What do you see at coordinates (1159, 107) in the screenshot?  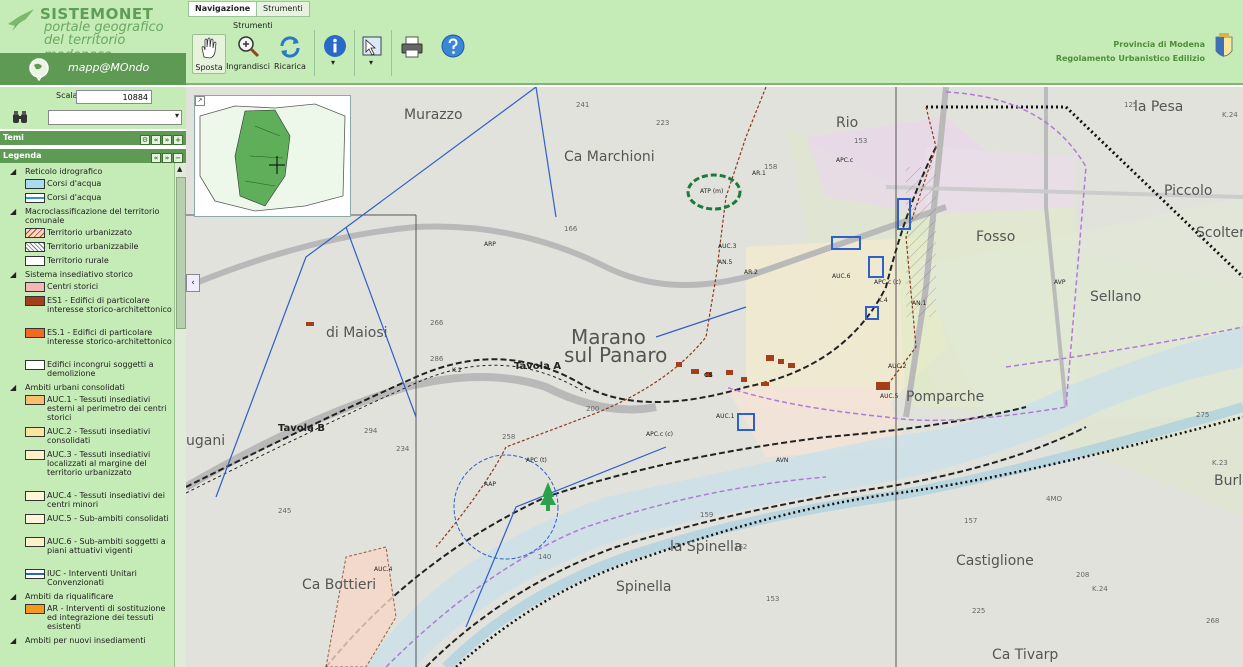 I see `toponym: la Pesa` at bounding box center [1159, 107].